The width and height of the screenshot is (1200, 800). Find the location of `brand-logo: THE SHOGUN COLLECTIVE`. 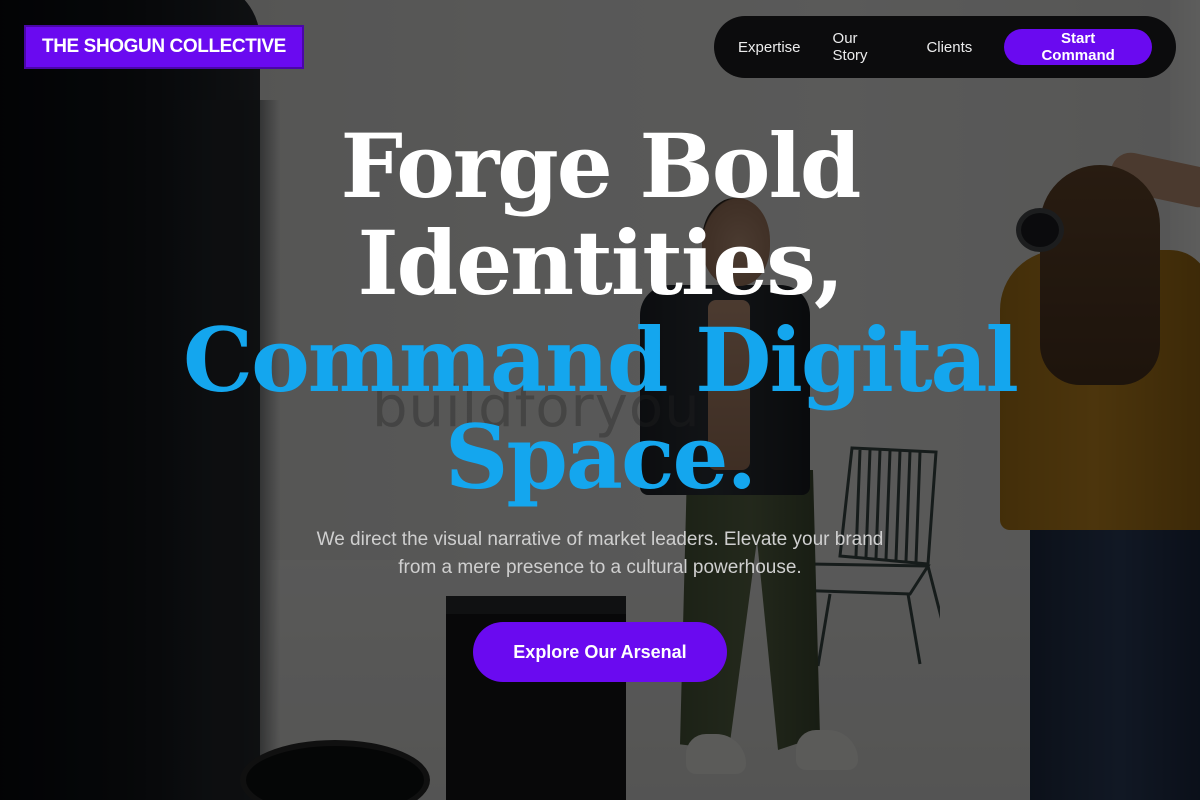

brand-logo: THE SHOGUN COLLECTIVE is located at coordinates (164, 47).